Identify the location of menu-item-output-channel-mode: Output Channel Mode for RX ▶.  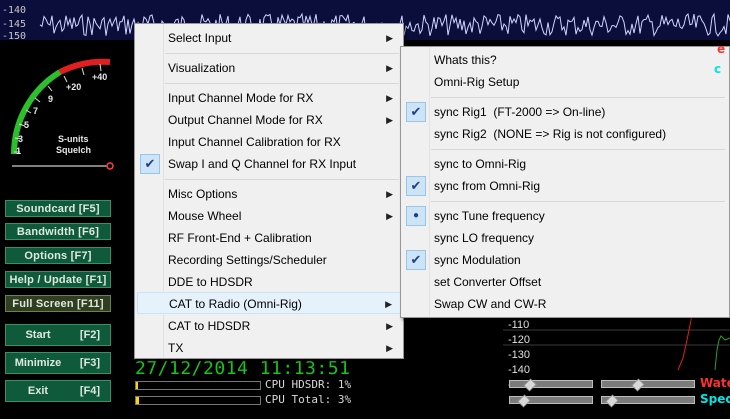
(269, 120).